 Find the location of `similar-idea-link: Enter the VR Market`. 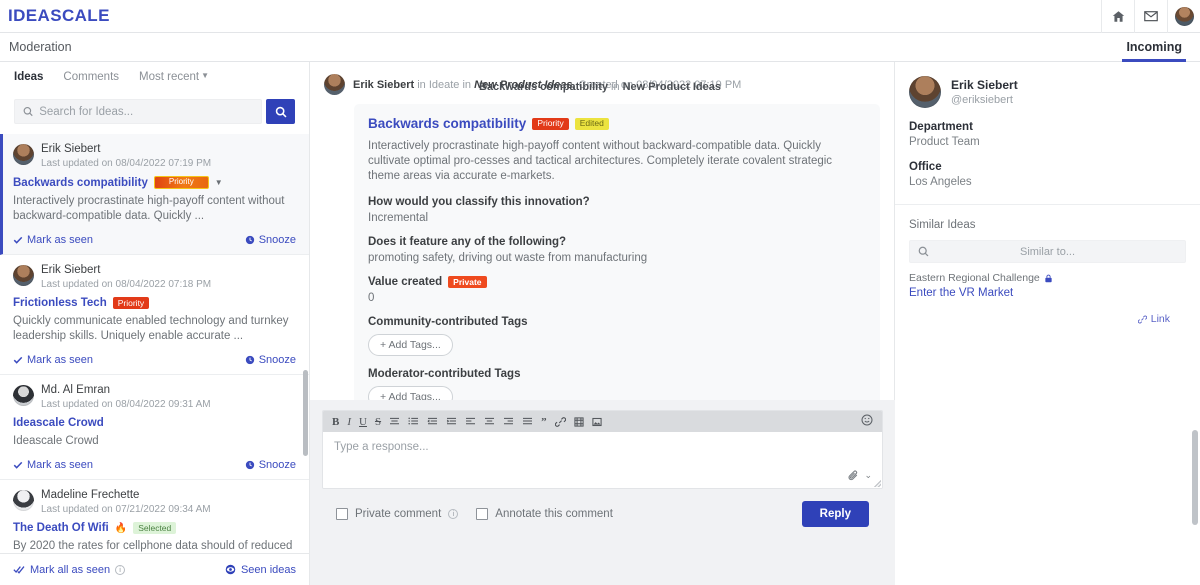

similar-idea-link: Enter the VR Market is located at coordinates (1047, 293).